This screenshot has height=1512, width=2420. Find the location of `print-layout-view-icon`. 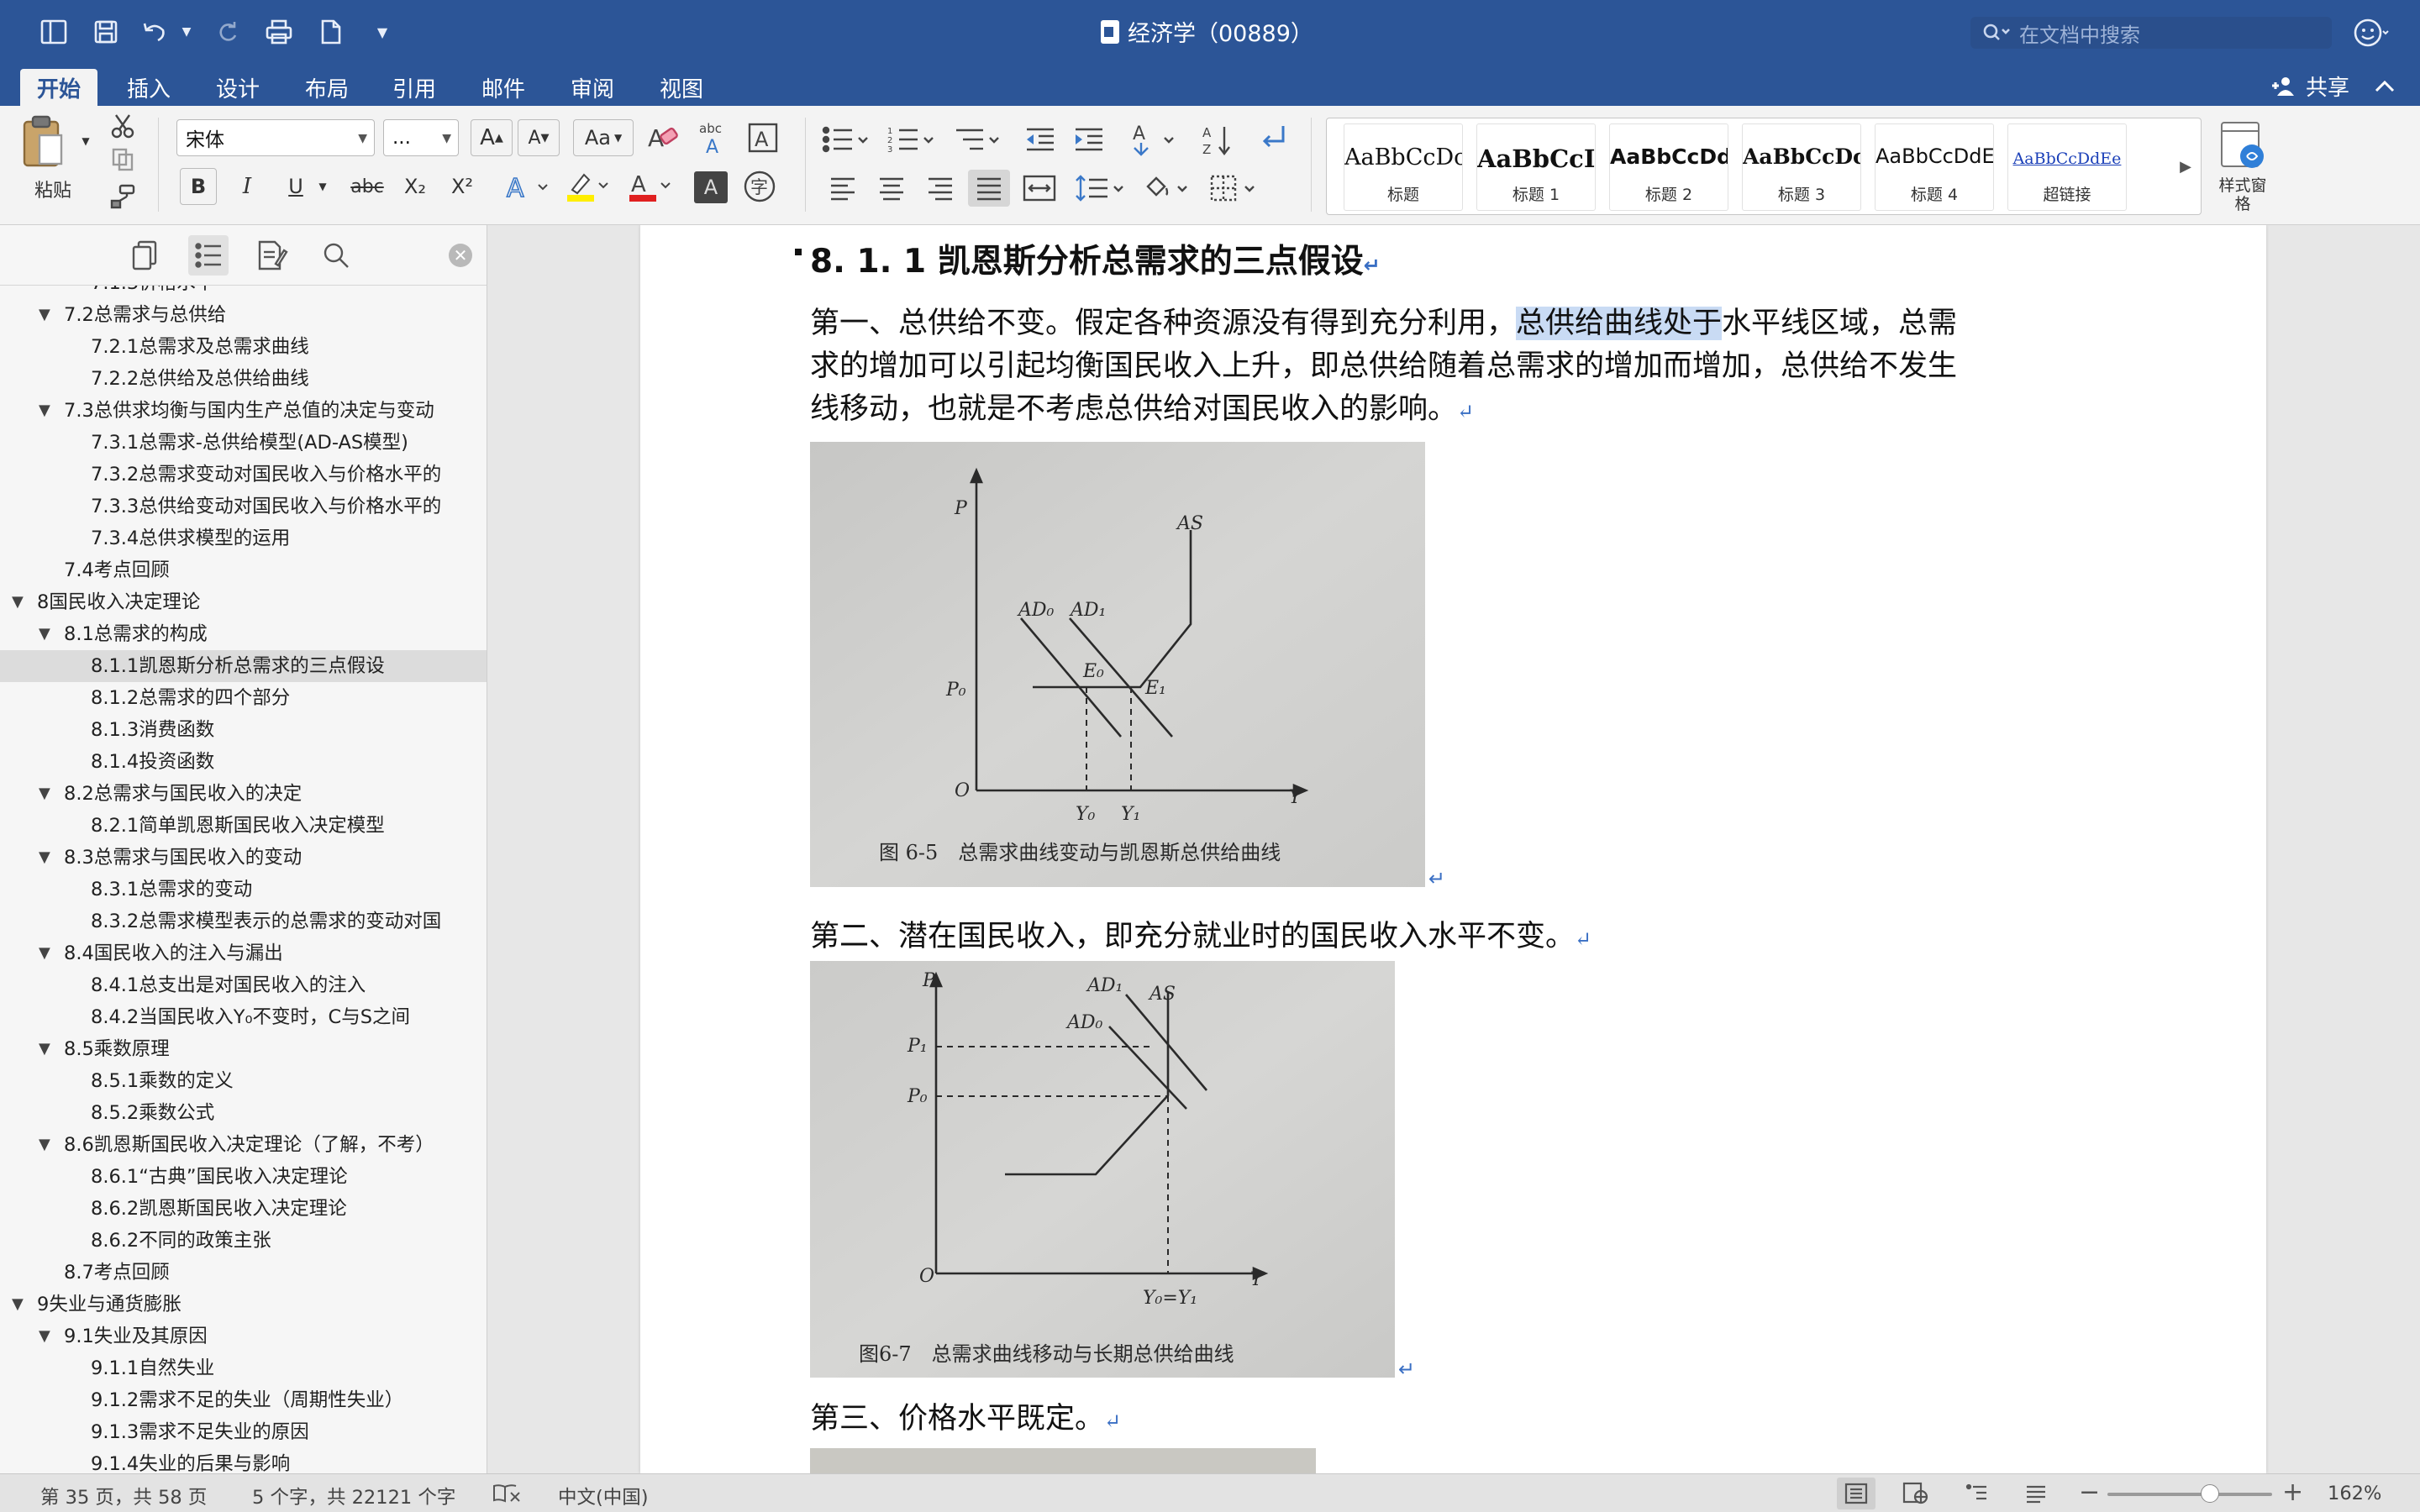

print-layout-view-icon is located at coordinates (1857, 1493).